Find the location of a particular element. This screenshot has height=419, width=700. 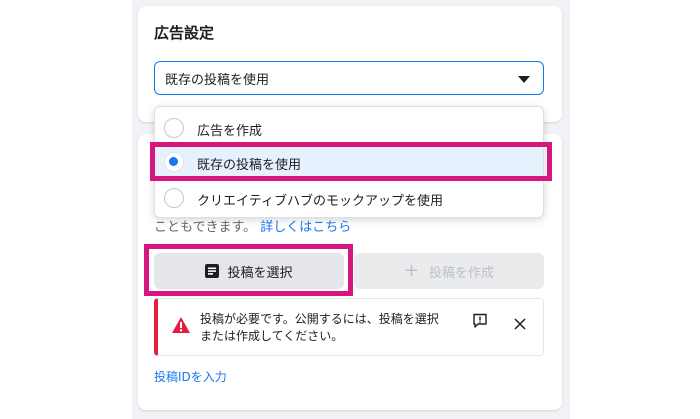

option-label: 既存の投稿を使用 is located at coordinates (249, 165).